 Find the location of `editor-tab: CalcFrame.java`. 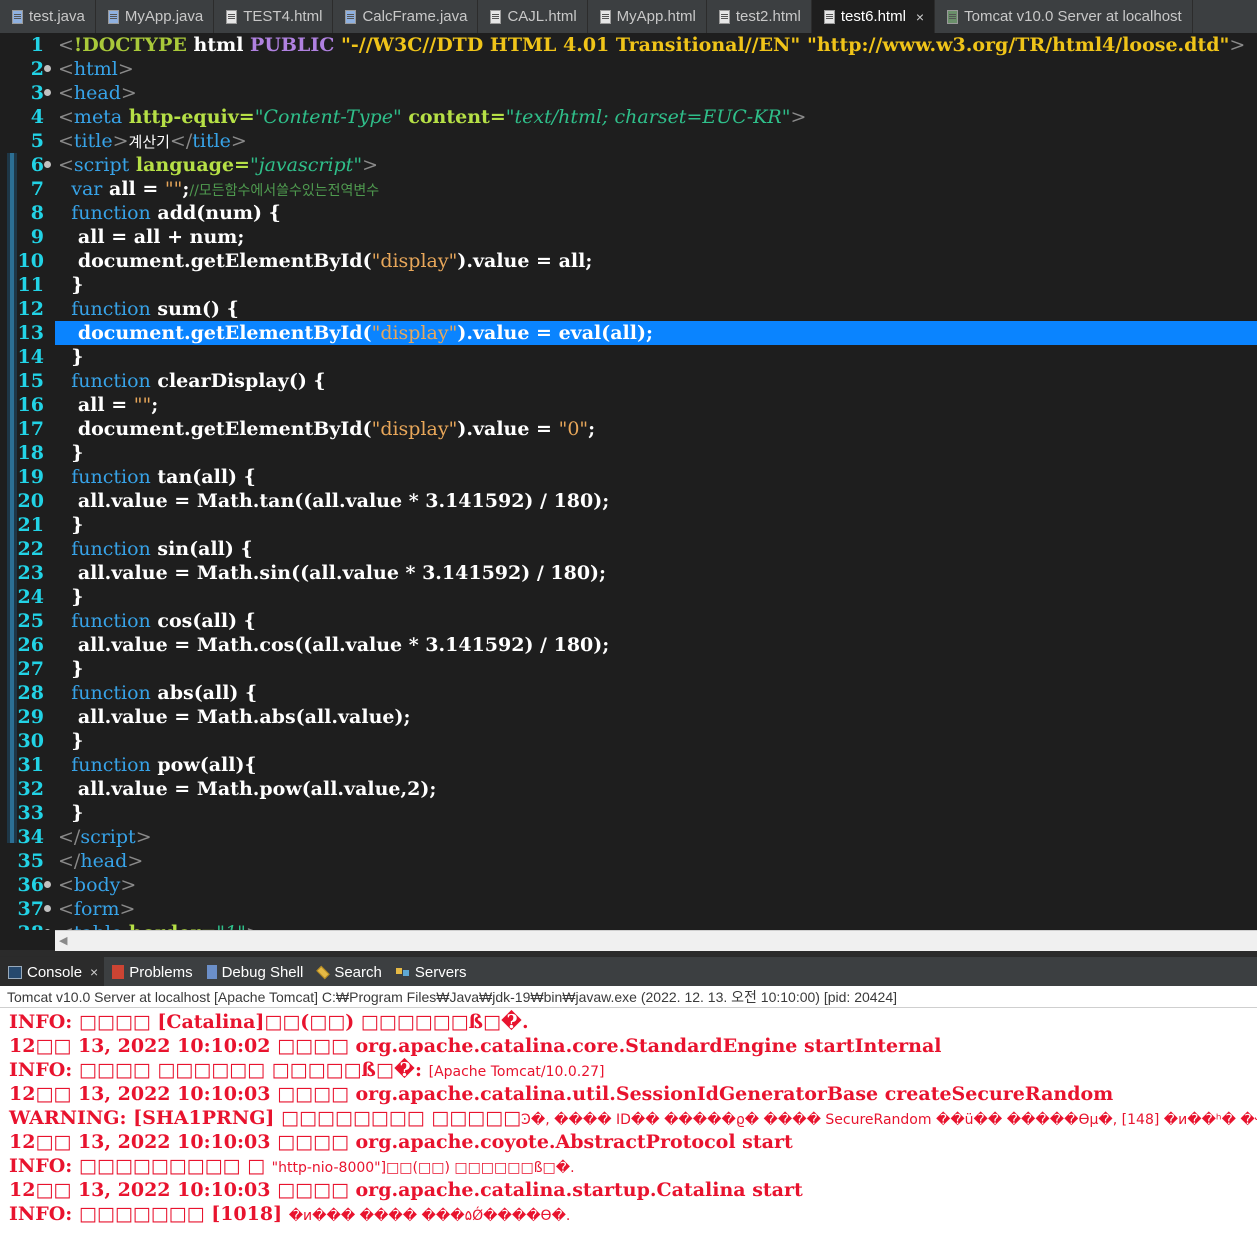

editor-tab: CalcFrame.java is located at coordinates (406, 16).